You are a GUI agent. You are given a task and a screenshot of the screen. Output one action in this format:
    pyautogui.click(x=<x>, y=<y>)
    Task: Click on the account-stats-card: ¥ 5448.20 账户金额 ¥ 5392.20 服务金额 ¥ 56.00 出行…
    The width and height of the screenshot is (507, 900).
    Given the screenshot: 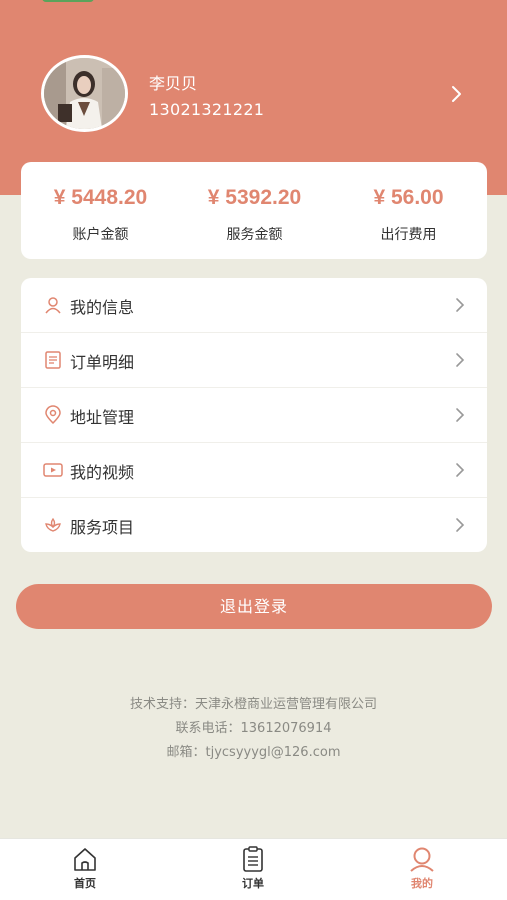 What is the action you would take?
    pyautogui.click(x=254, y=210)
    